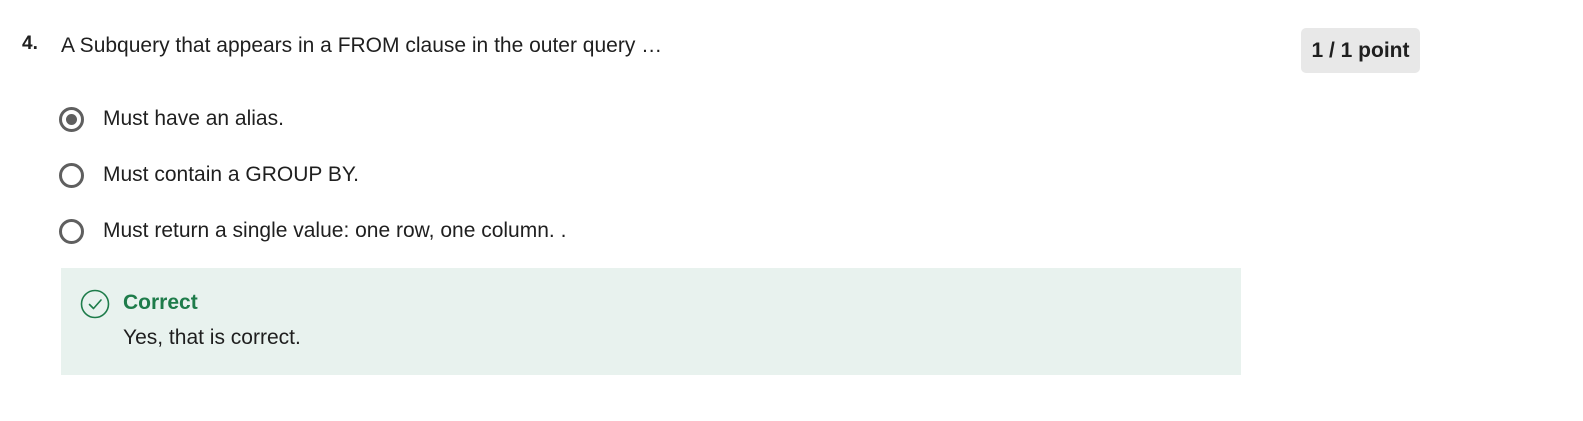 The image size is (1583, 421). What do you see at coordinates (95, 304) in the screenshot?
I see `check-circle-icon` at bounding box center [95, 304].